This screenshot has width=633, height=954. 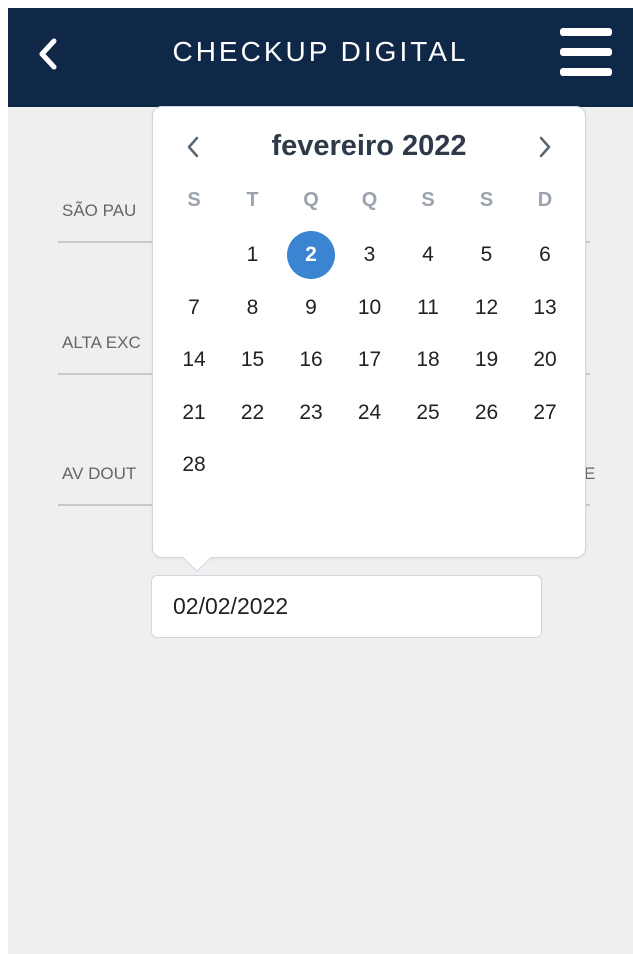 I want to click on calendar-day: 27, so click(x=545, y=413).